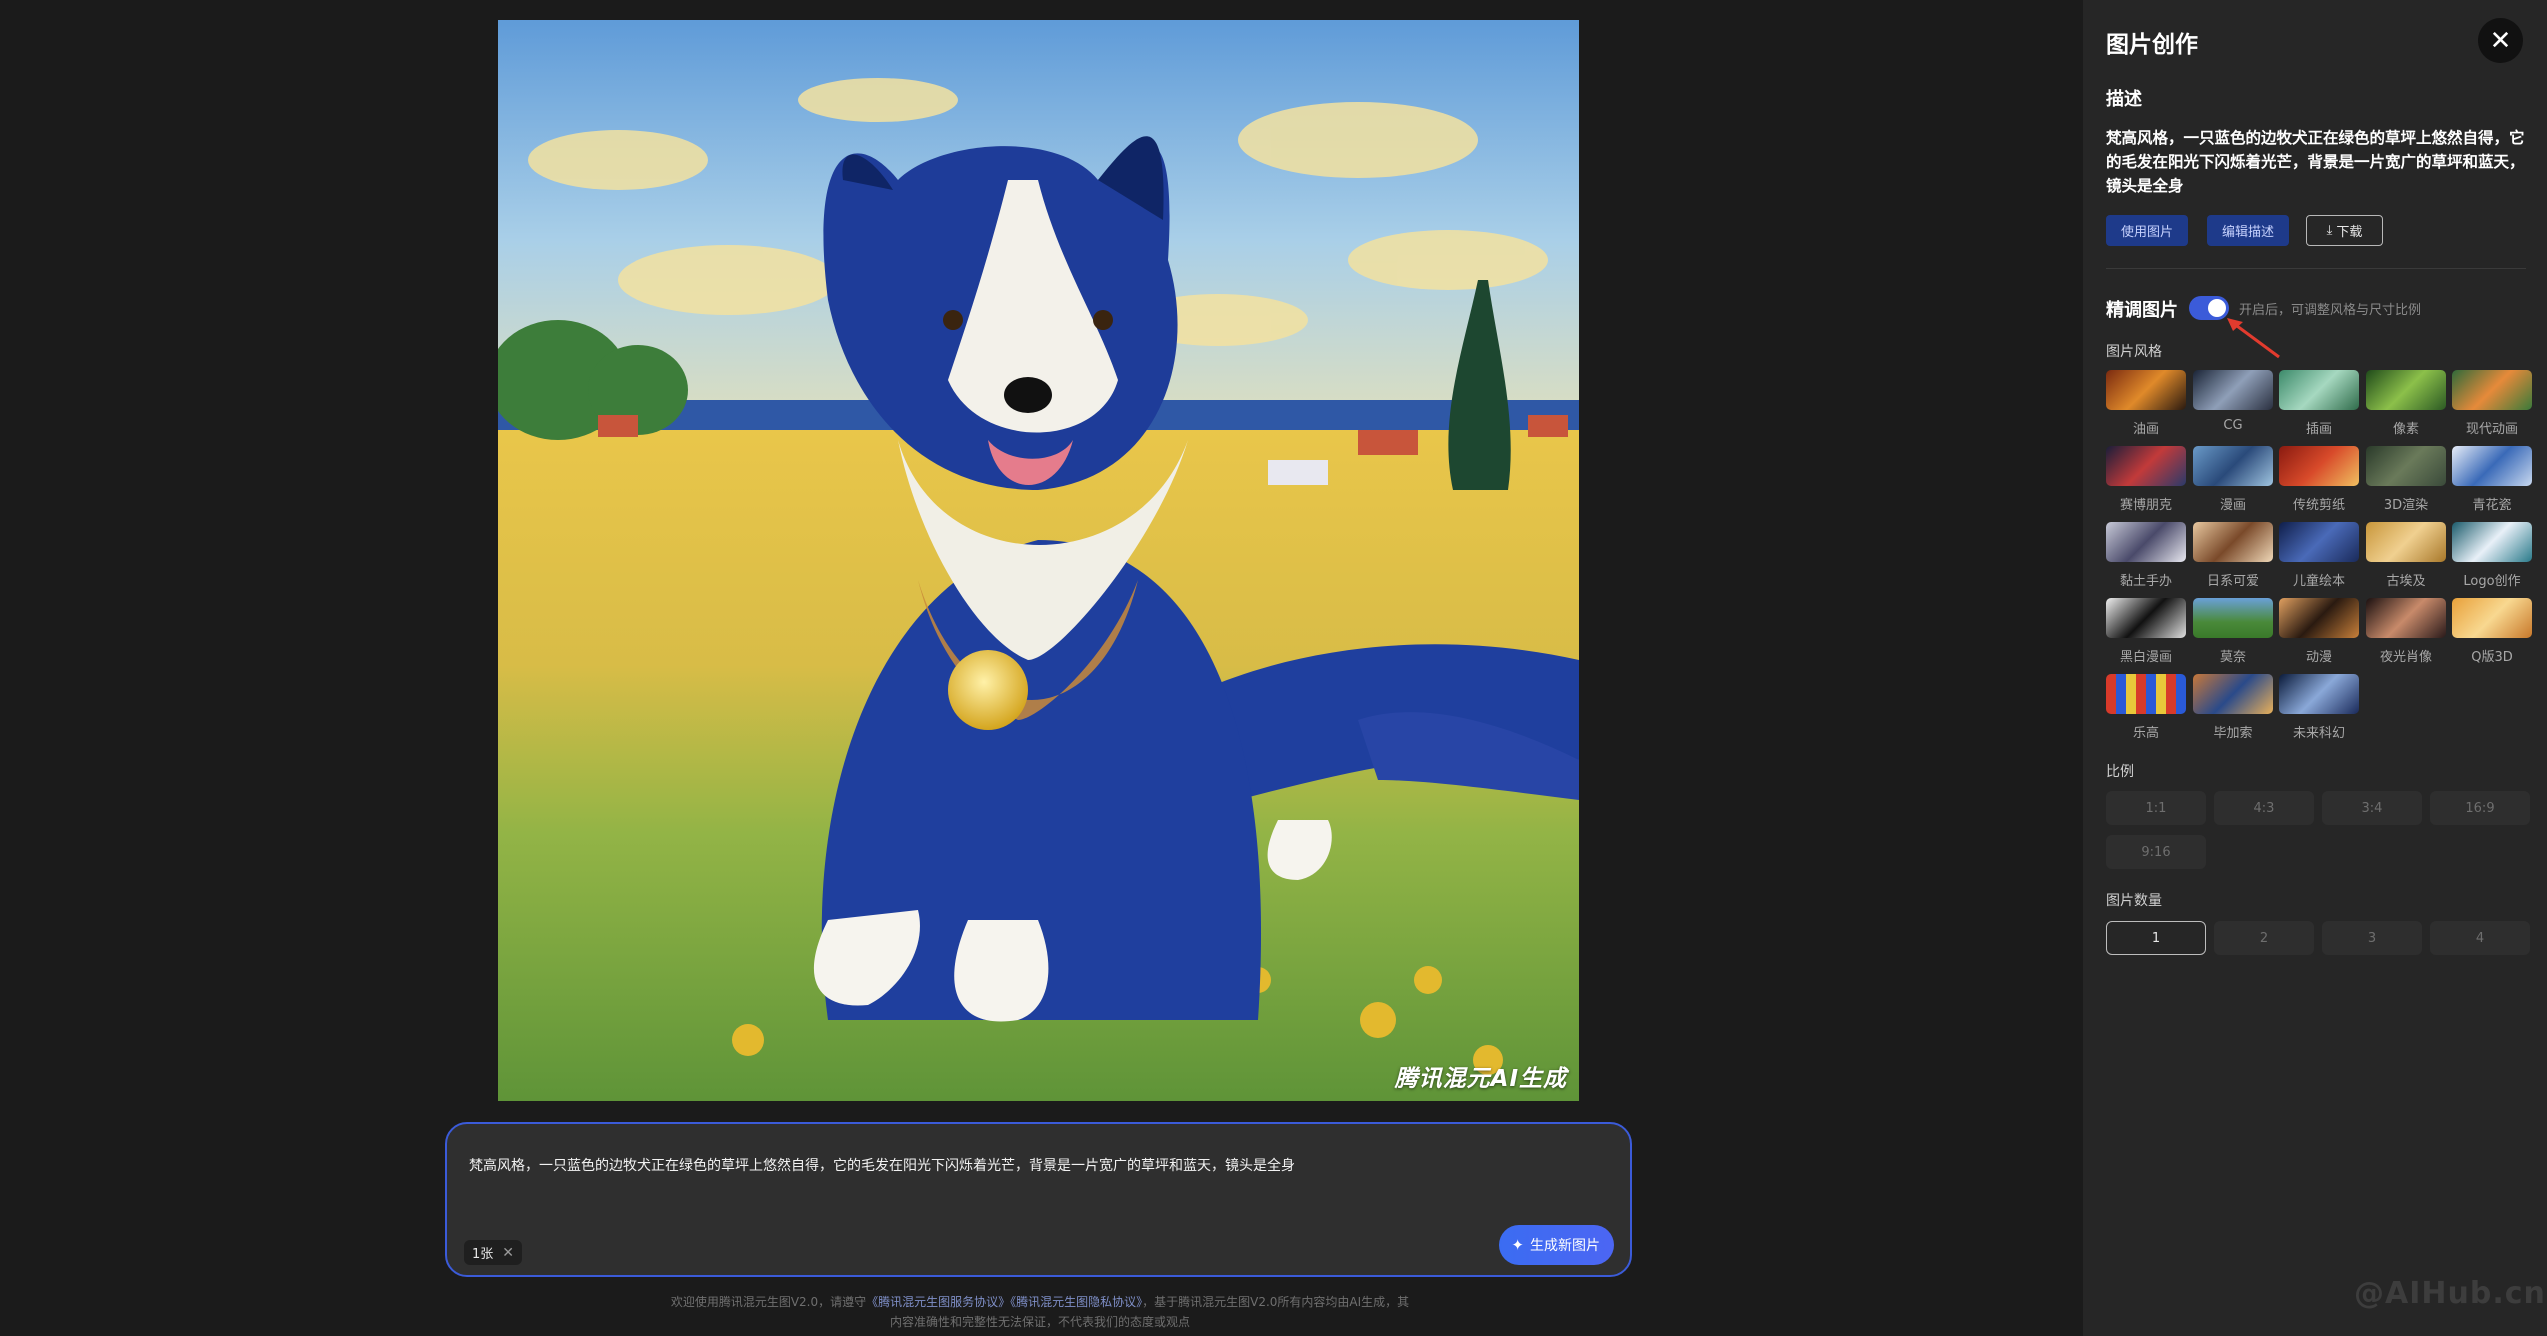 The height and width of the screenshot is (1336, 2547). Describe the element at coordinates (483, 1254) in the screenshot. I see `count-chip-label: 1张` at that location.